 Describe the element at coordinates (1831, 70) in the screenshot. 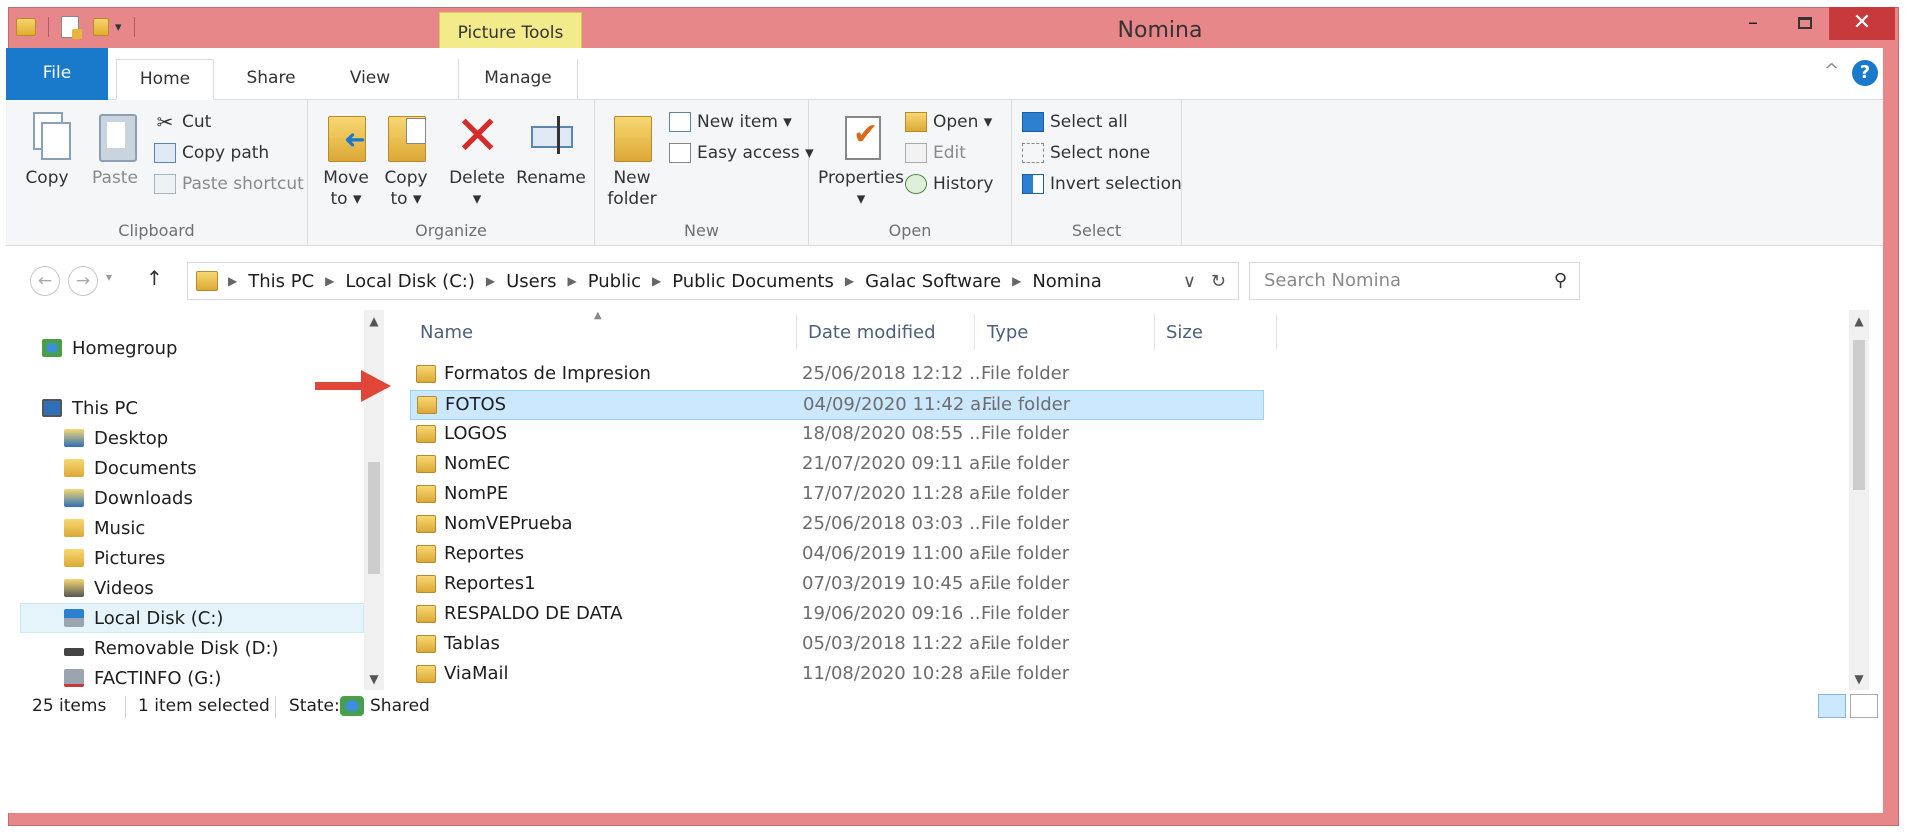

I see `collapse-ribbon-icon: ^` at that location.